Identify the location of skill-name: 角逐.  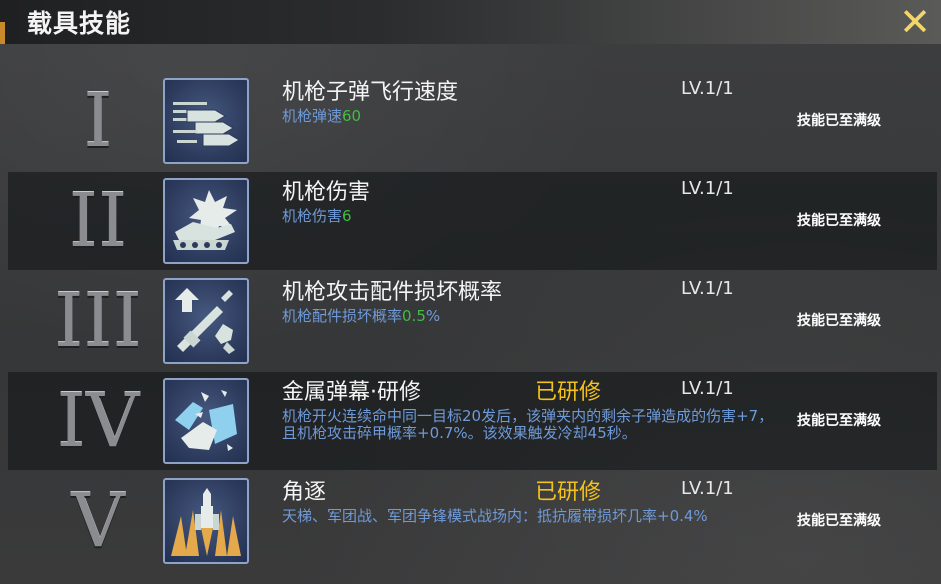
(304, 492).